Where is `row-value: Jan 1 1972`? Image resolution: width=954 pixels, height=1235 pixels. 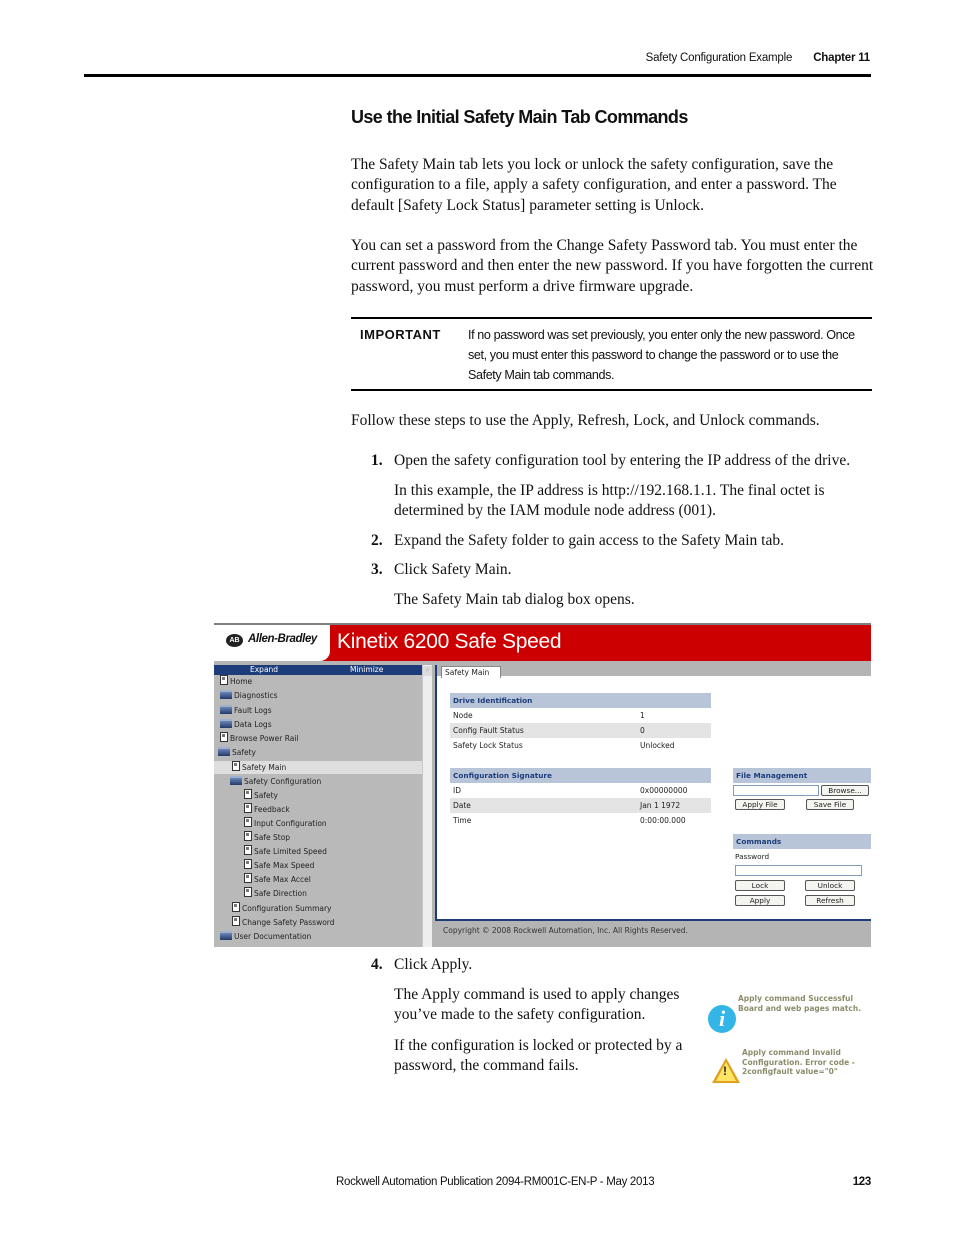
row-value: Jan 1 1972 is located at coordinates (660, 805).